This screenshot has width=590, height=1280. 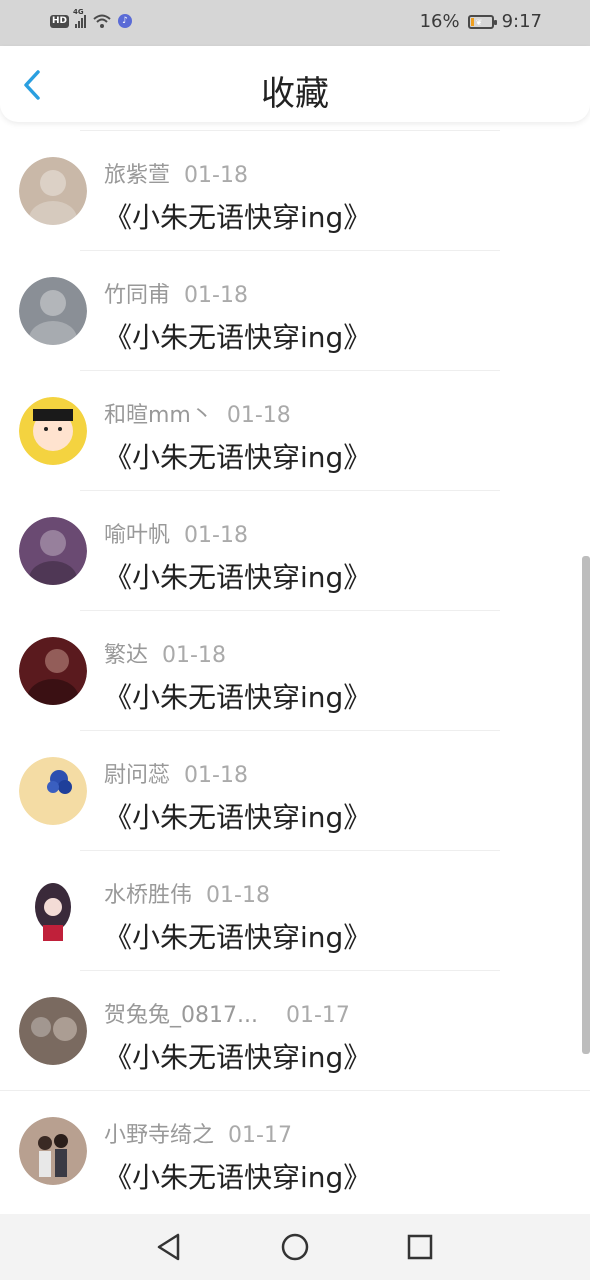 I want to click on back-triangle-icon, so click(x=168, y=1247).